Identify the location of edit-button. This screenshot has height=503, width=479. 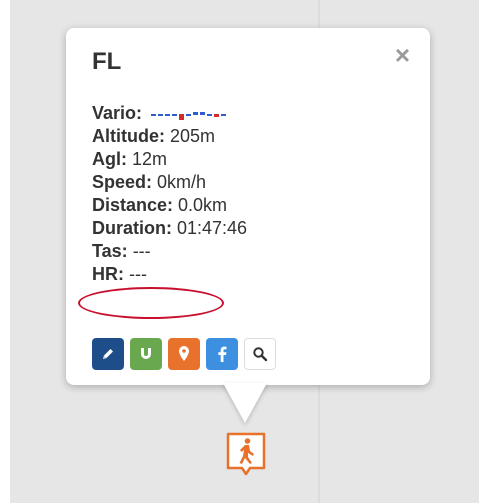
(108, 354).